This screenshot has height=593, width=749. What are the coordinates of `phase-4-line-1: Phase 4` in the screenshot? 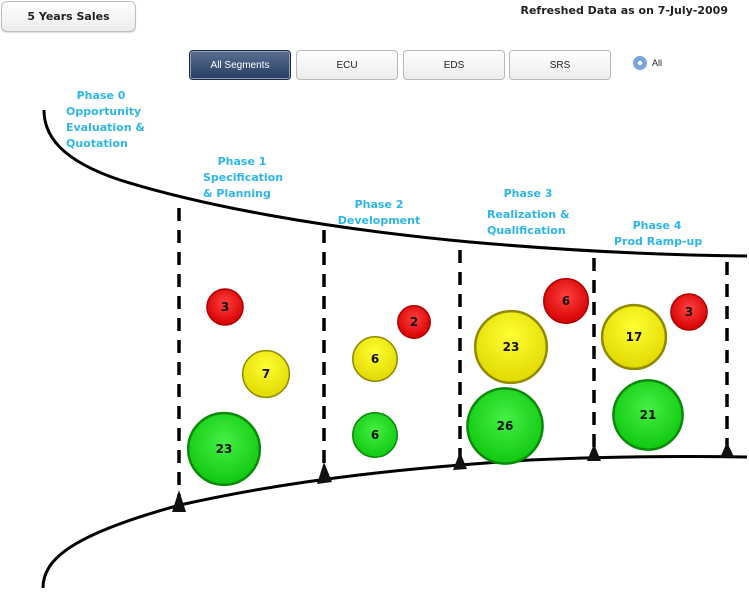 It's located at (657, 225).